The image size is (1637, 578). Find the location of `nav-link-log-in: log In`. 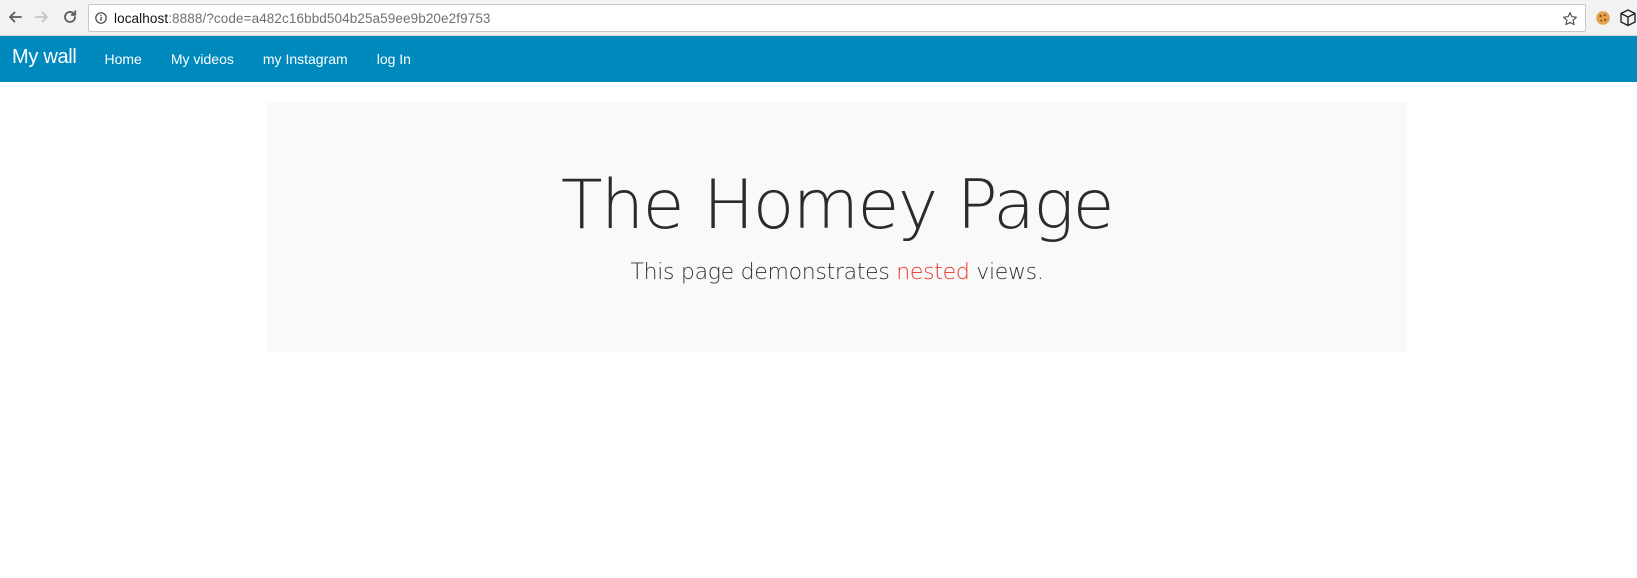

nav-link-log-in: log In is located at coordinates (393, 59).